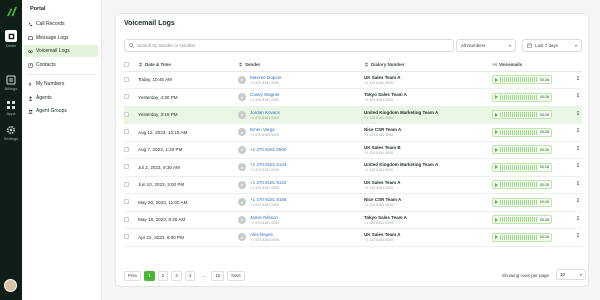 The image size is (600, 300). Describe the element at coordinates (133, 275) in the screenshot. I see `prev-page-button: Prev` at that location.